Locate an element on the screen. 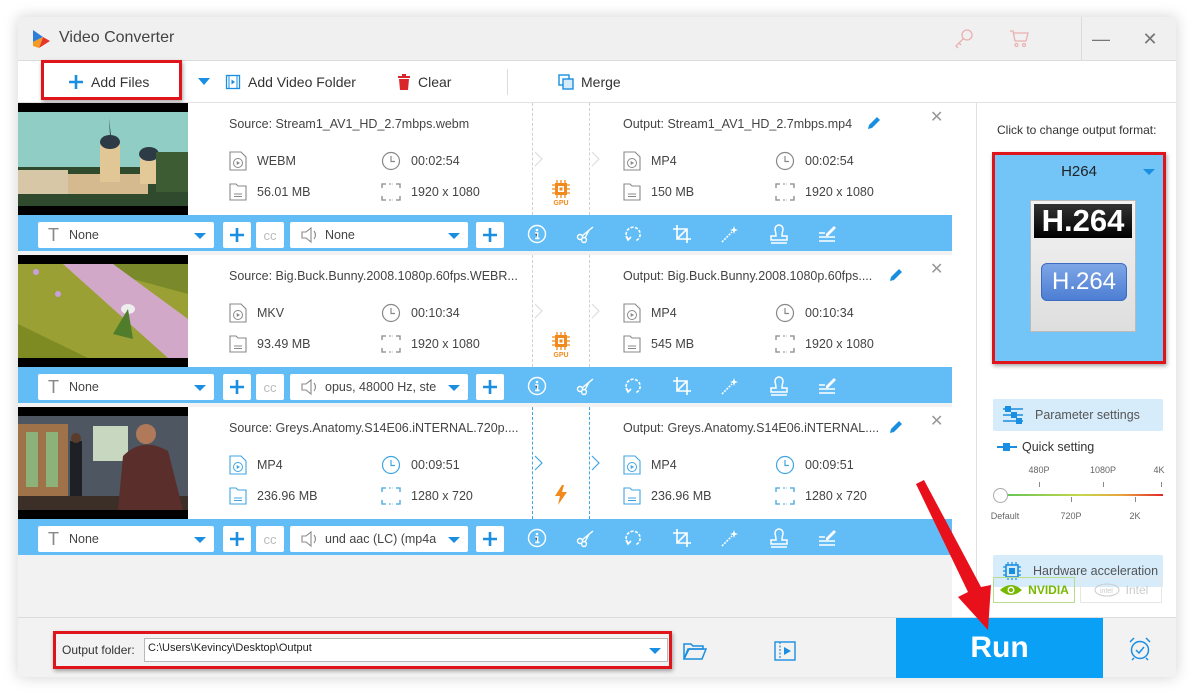  slider-knob is located at coordinates (1000, 495).